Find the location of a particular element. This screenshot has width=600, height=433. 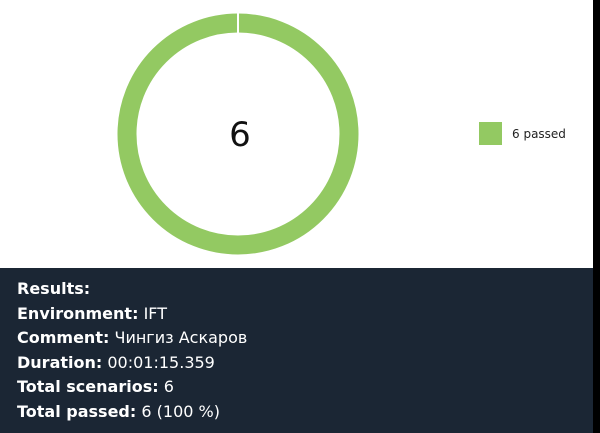

total-scenarios-value: 6 is located at coordinates (168, 387).